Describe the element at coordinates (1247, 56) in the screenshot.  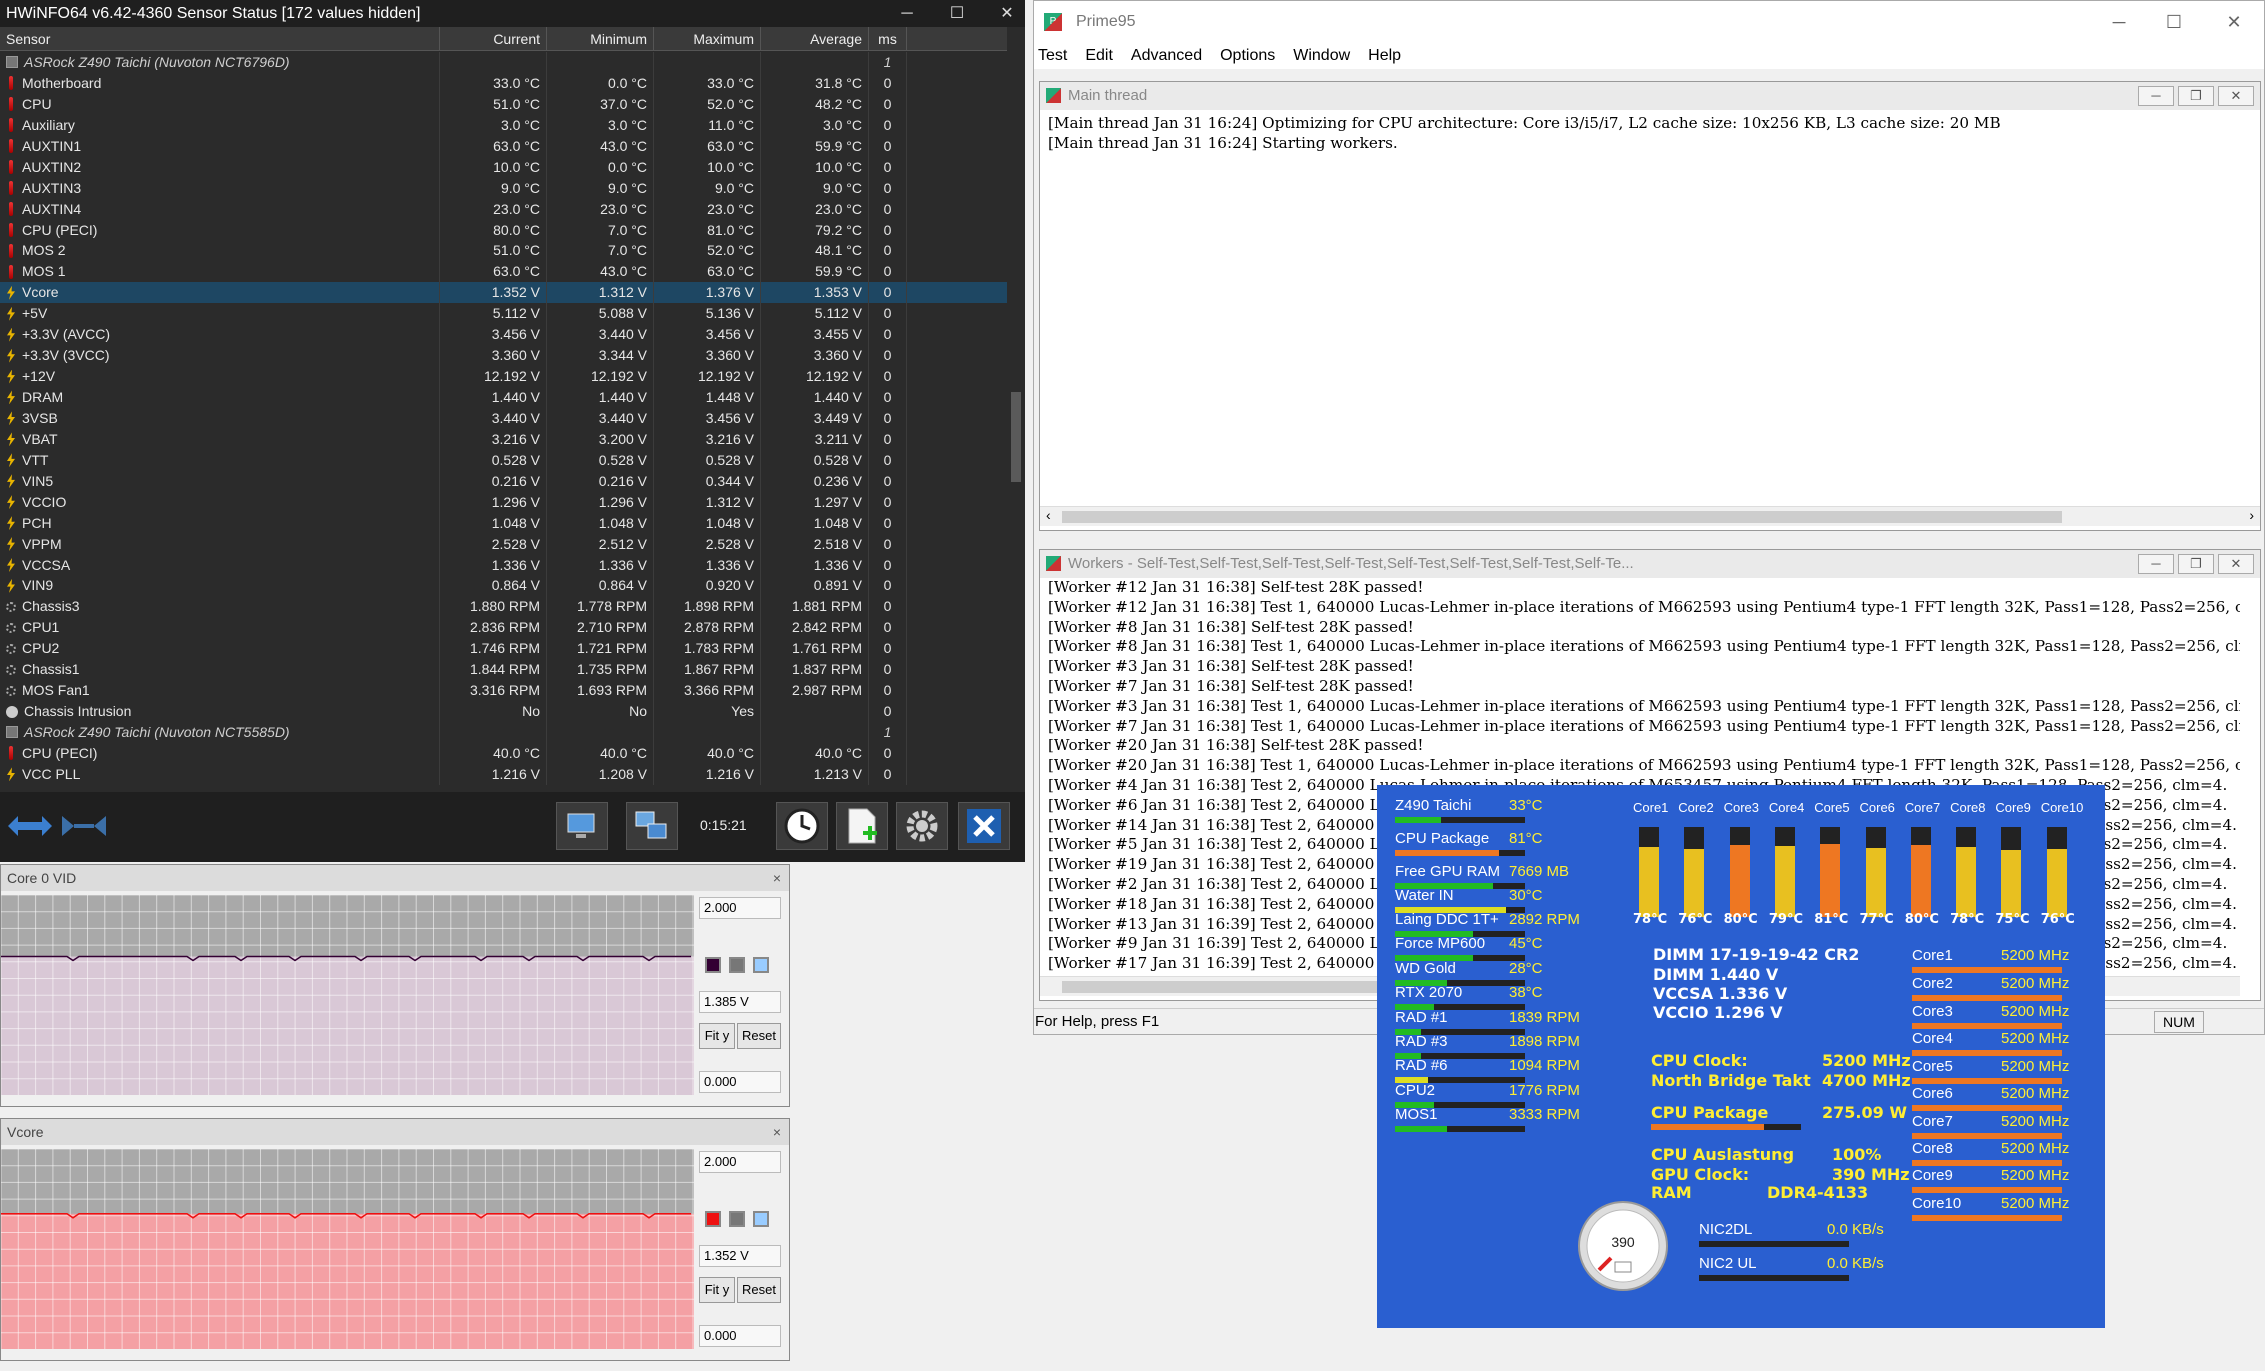
I see `menu-options: Options` at that location.